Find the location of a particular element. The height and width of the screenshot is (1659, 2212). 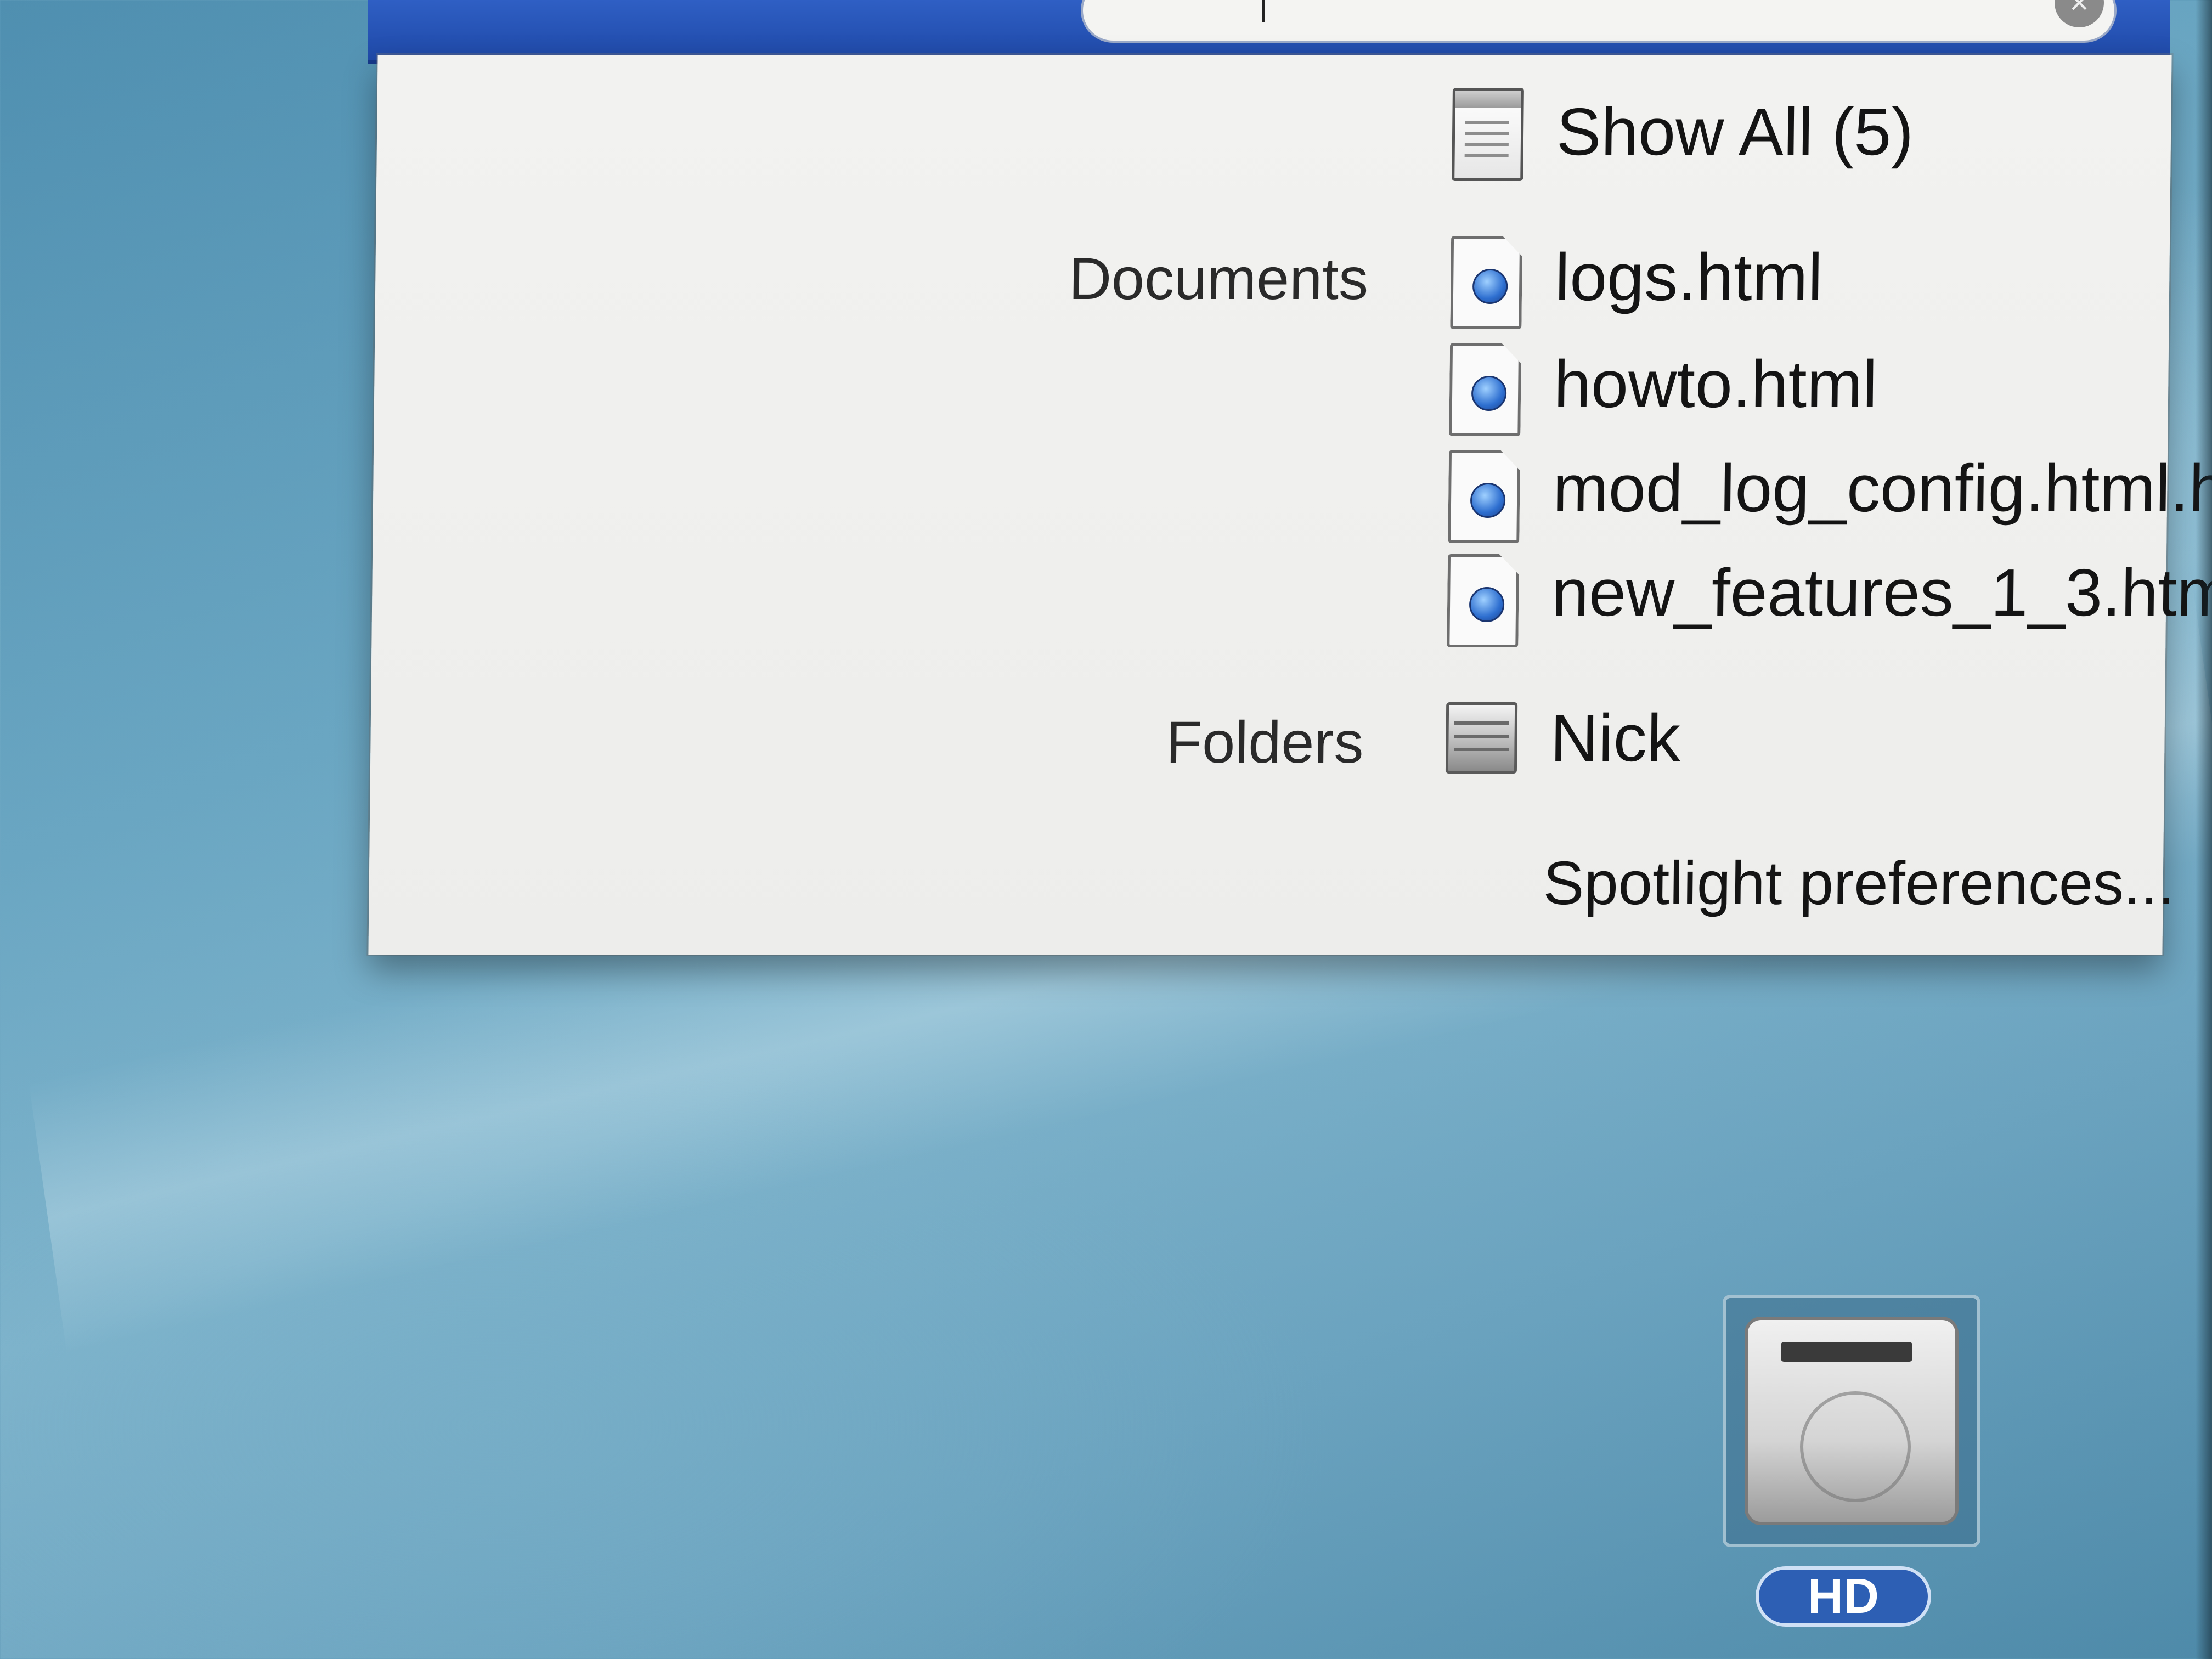

result-item-logs: logs.html is located at coordinates (1689, 277).